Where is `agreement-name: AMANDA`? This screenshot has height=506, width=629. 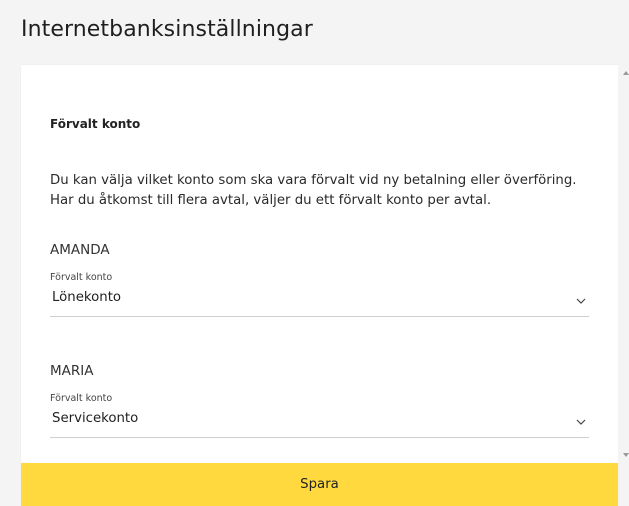 agreement-name: AMANDA is located at coordinates (80, 250).